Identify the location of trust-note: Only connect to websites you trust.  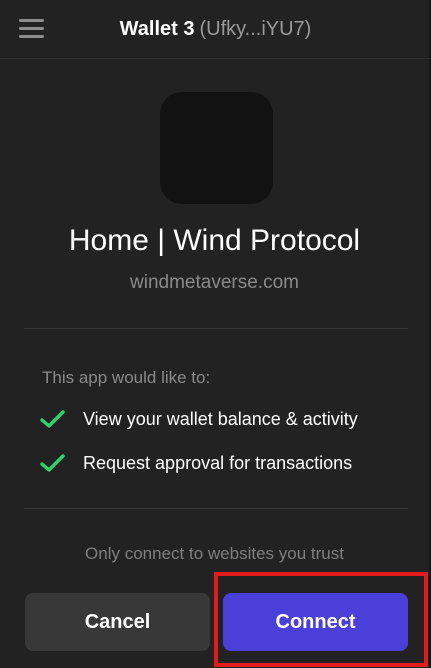
(214, 553).